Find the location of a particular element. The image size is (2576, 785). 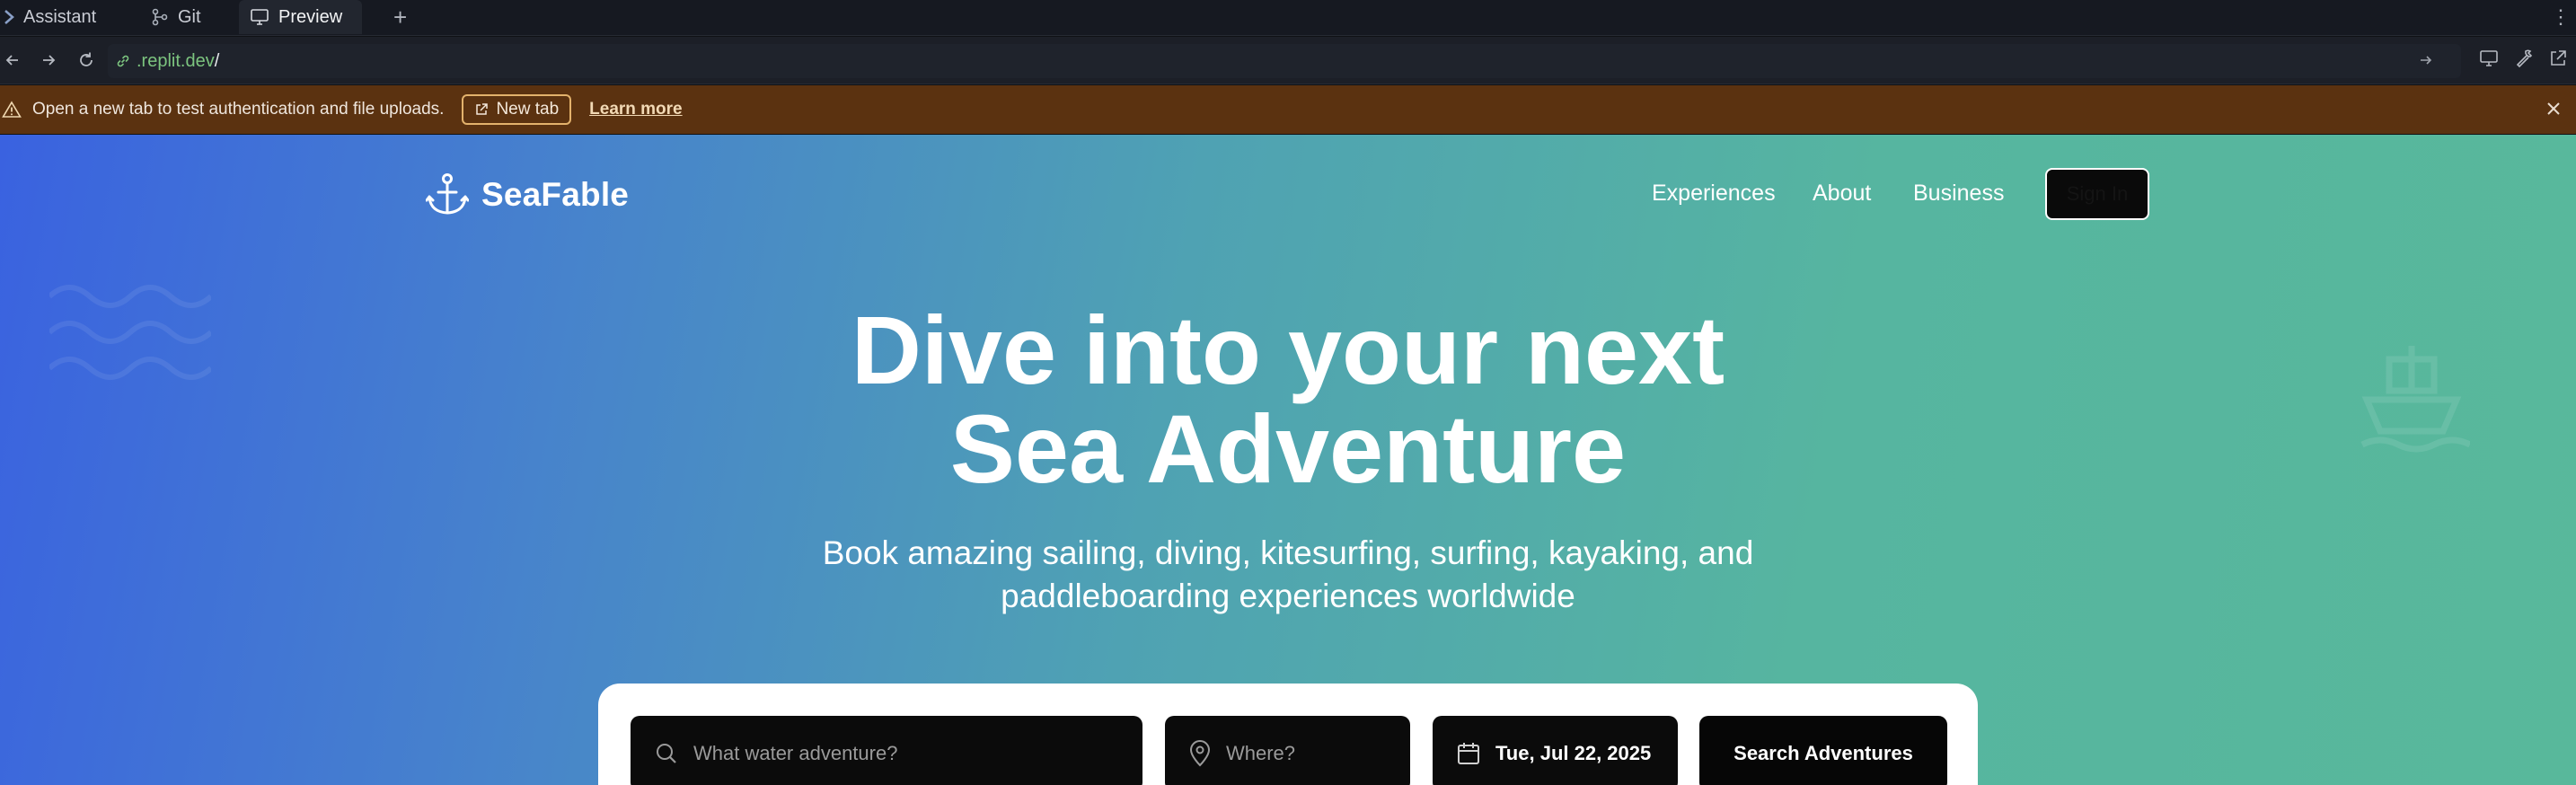

tab-preview: Preview is located at coordinates (301, 17).